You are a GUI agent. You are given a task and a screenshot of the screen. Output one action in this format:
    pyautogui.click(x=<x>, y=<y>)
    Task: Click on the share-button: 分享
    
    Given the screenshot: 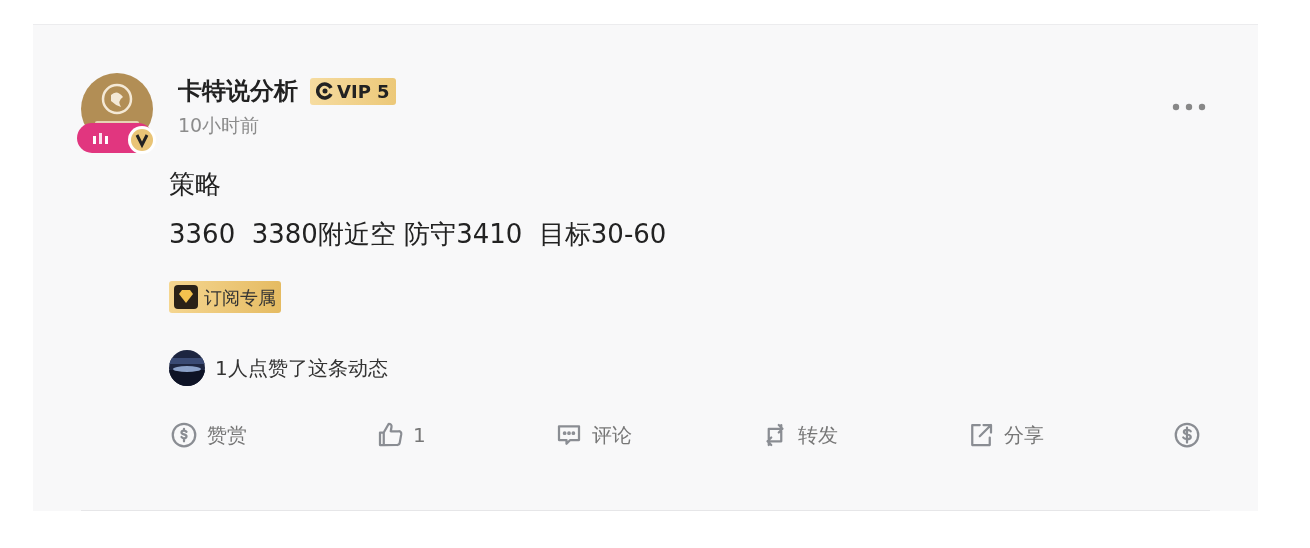 What is the action you would take?
    pyautogui.click(x=1004, y=435)
    